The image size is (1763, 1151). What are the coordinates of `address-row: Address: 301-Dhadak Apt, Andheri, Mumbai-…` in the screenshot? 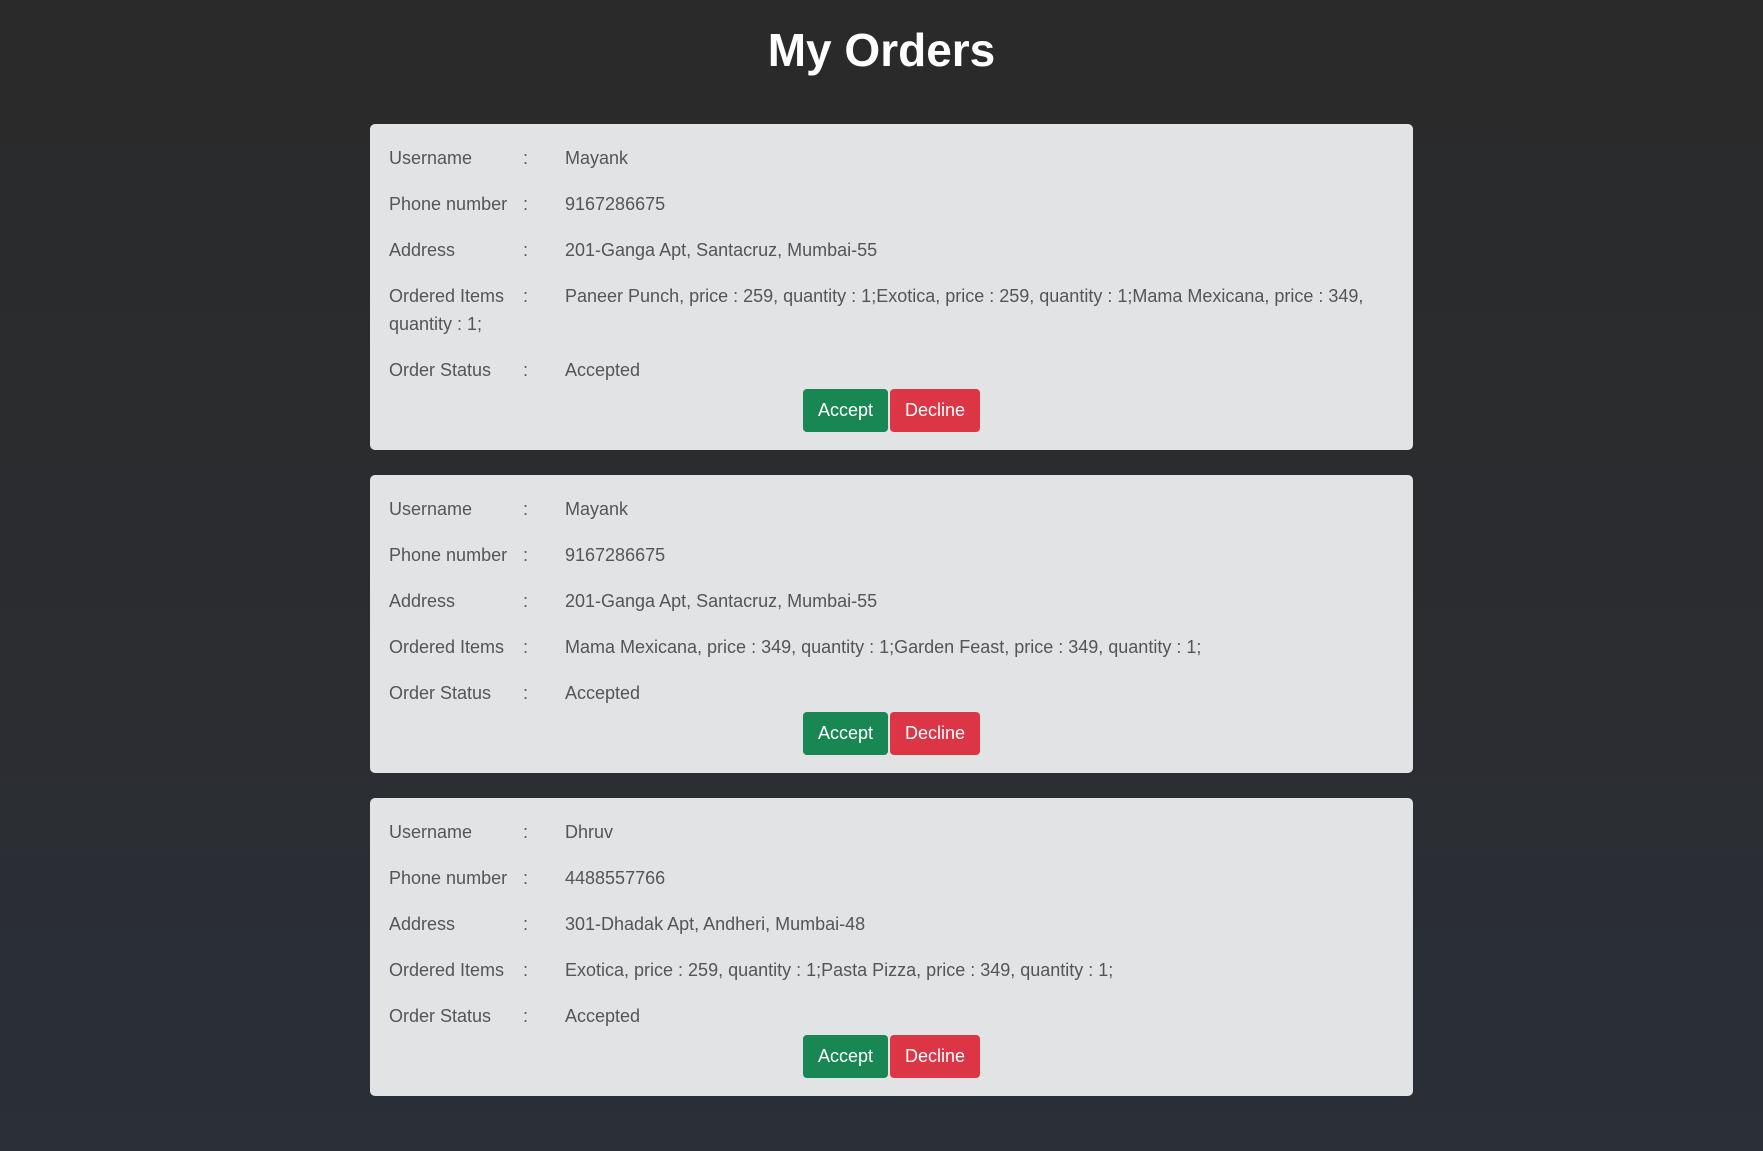 It's located at (891, 924).